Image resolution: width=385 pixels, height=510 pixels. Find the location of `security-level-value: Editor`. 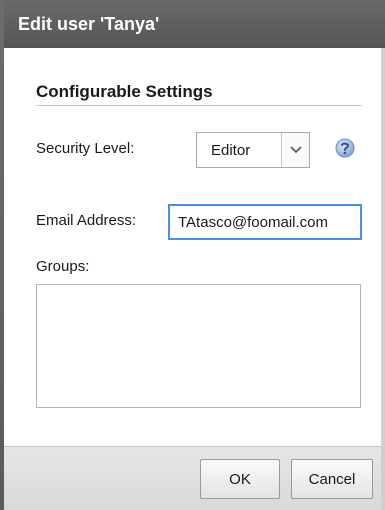

security-level-value: Editor is located at coordinates (231, 150).